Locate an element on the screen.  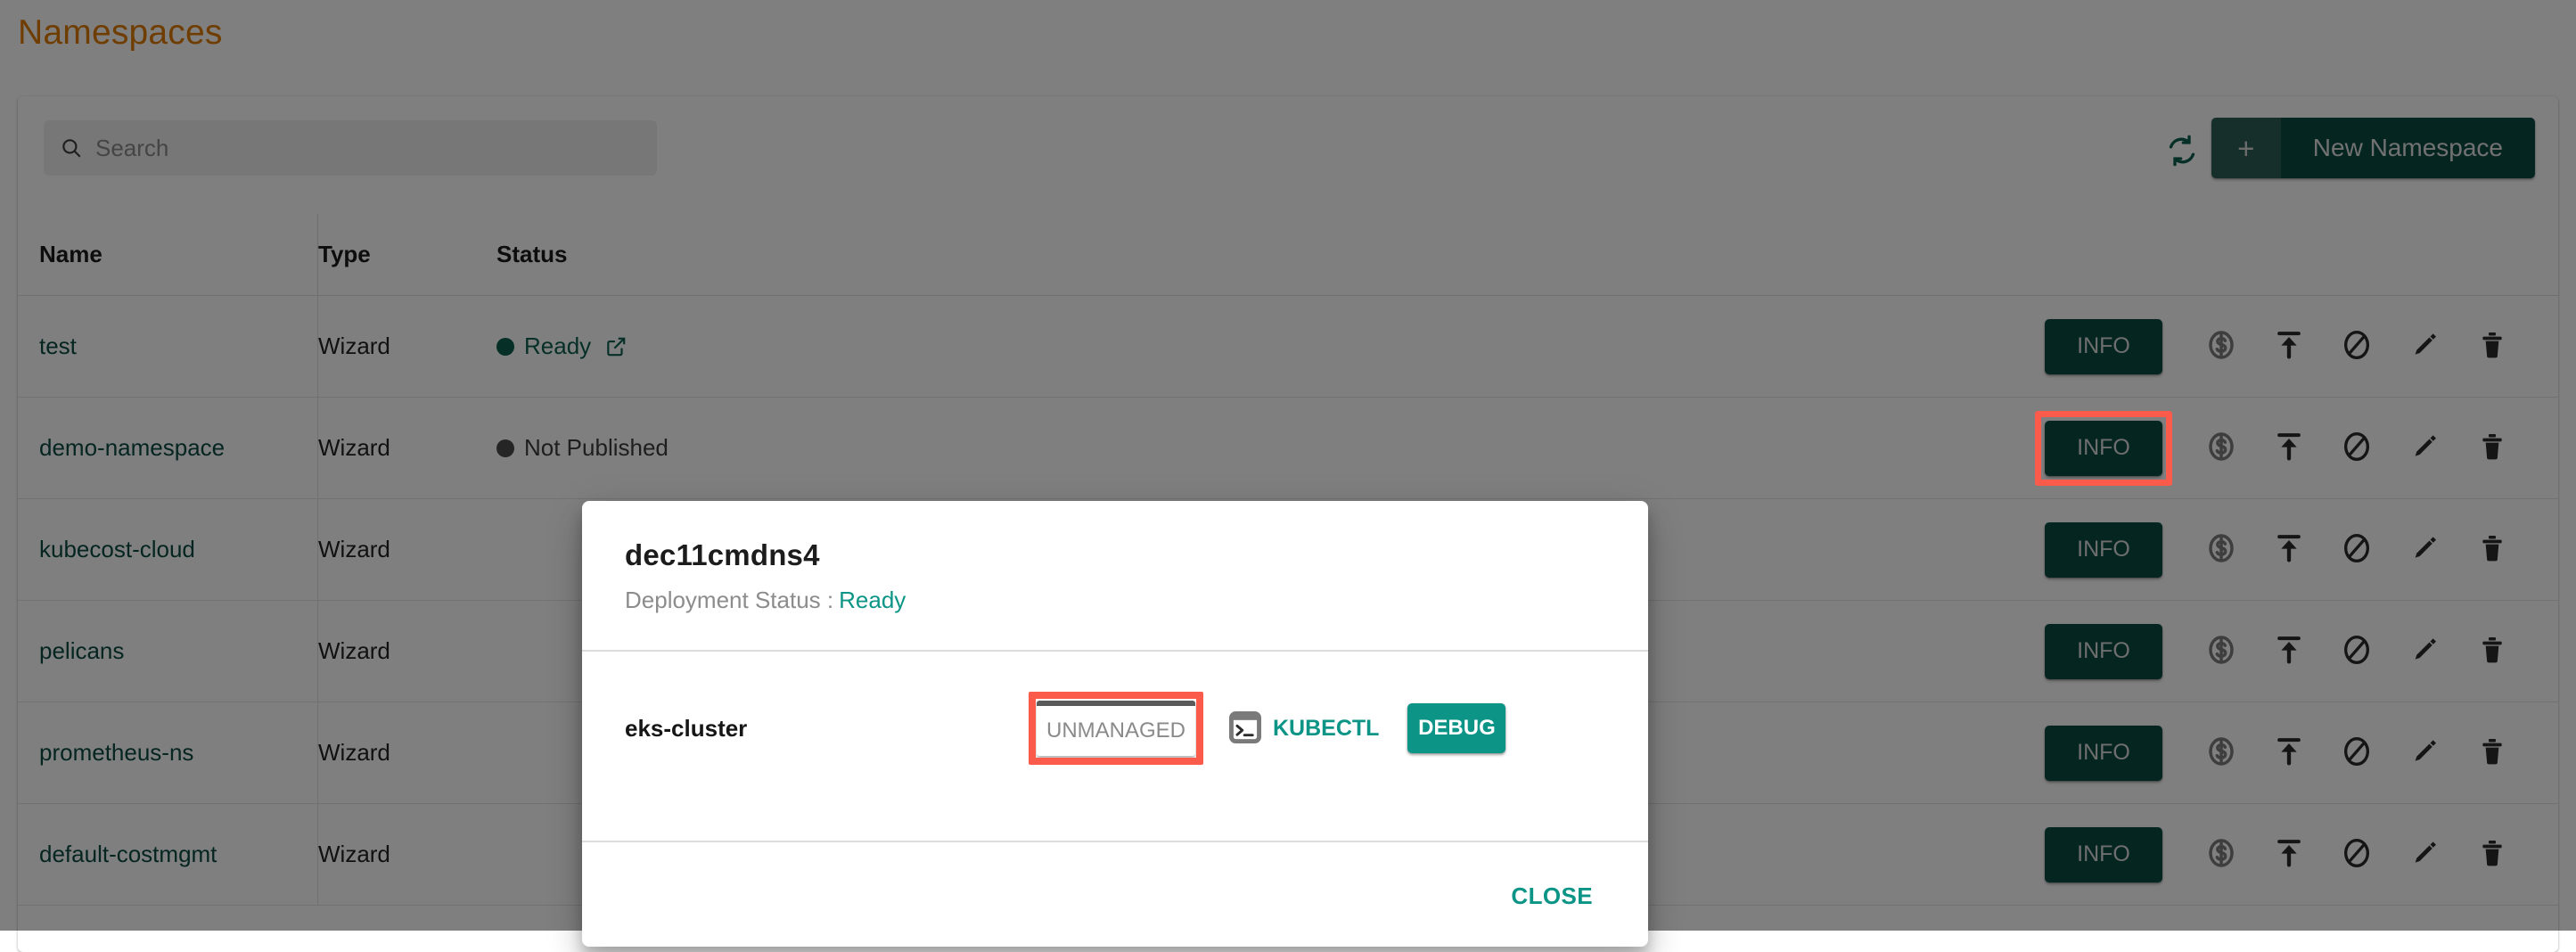
dialog-title: dec11cmdns4 is located at coordinates (1115, 555).